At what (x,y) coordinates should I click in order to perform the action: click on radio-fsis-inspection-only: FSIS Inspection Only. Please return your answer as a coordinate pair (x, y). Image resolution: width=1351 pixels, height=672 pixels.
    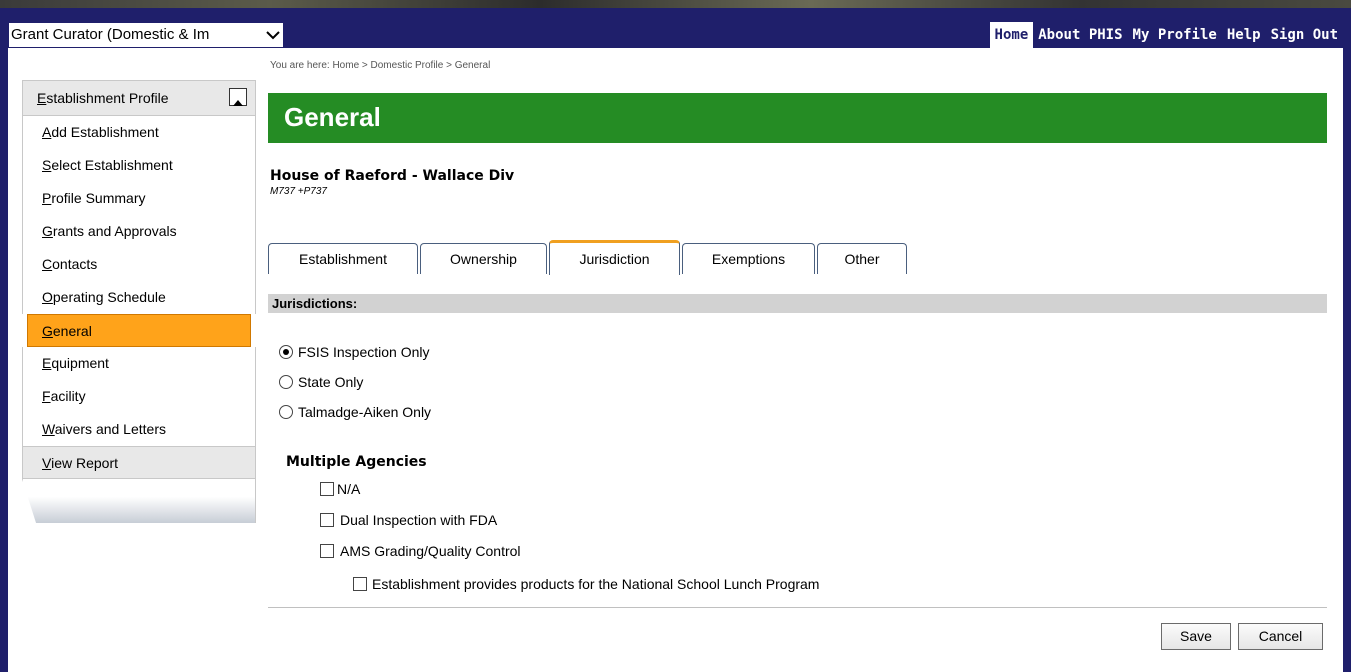
    Looking at the image, I should click on (354, 352).